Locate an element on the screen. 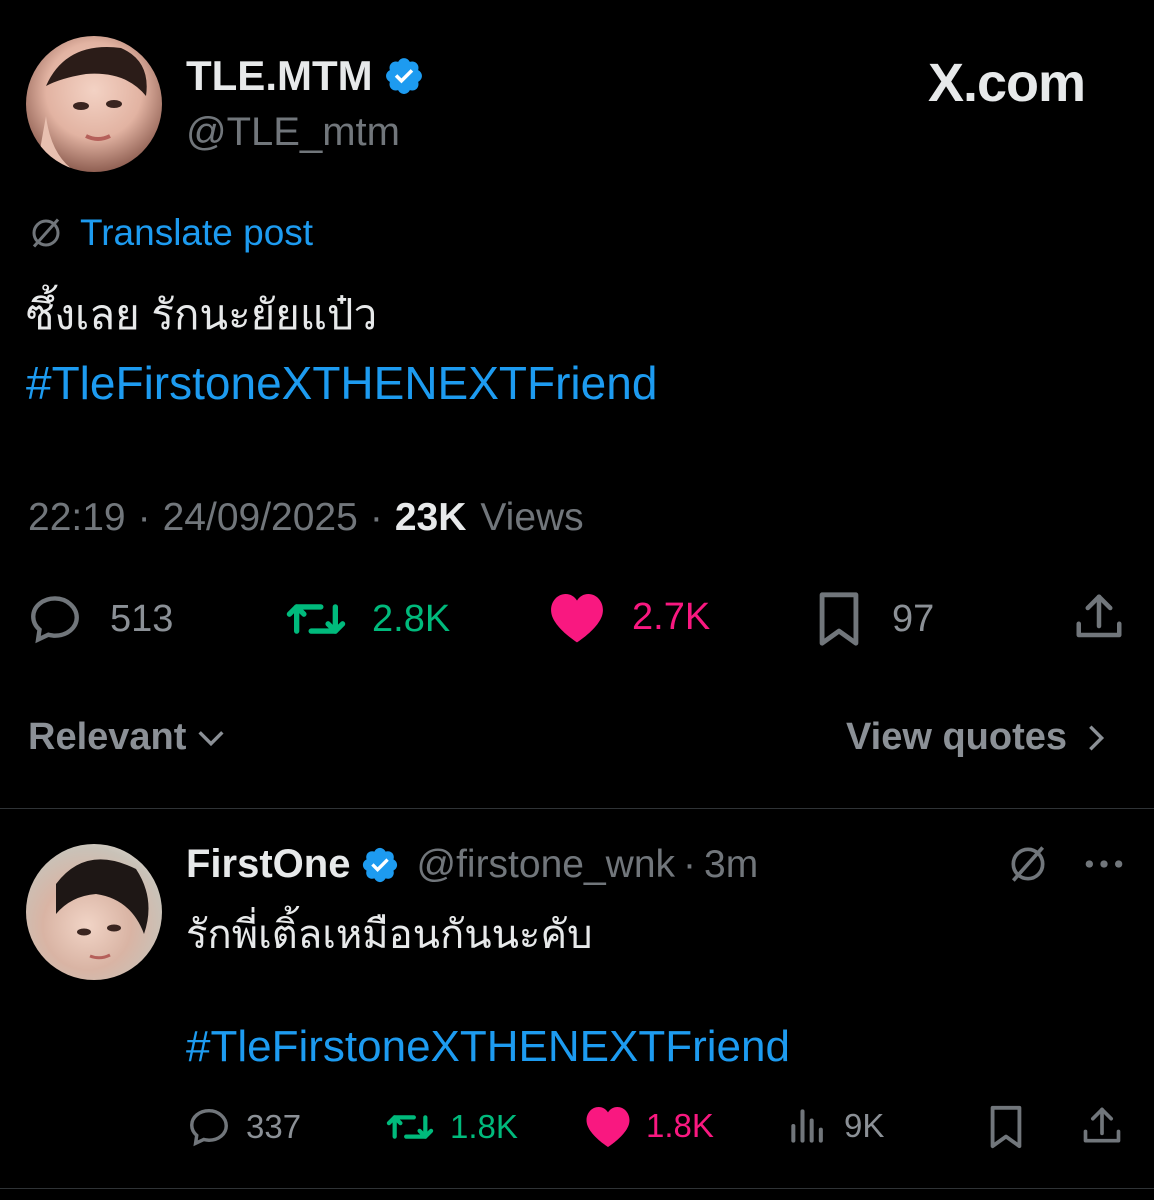  reply-bookmark-button is located at coordinates (1006, 1127).